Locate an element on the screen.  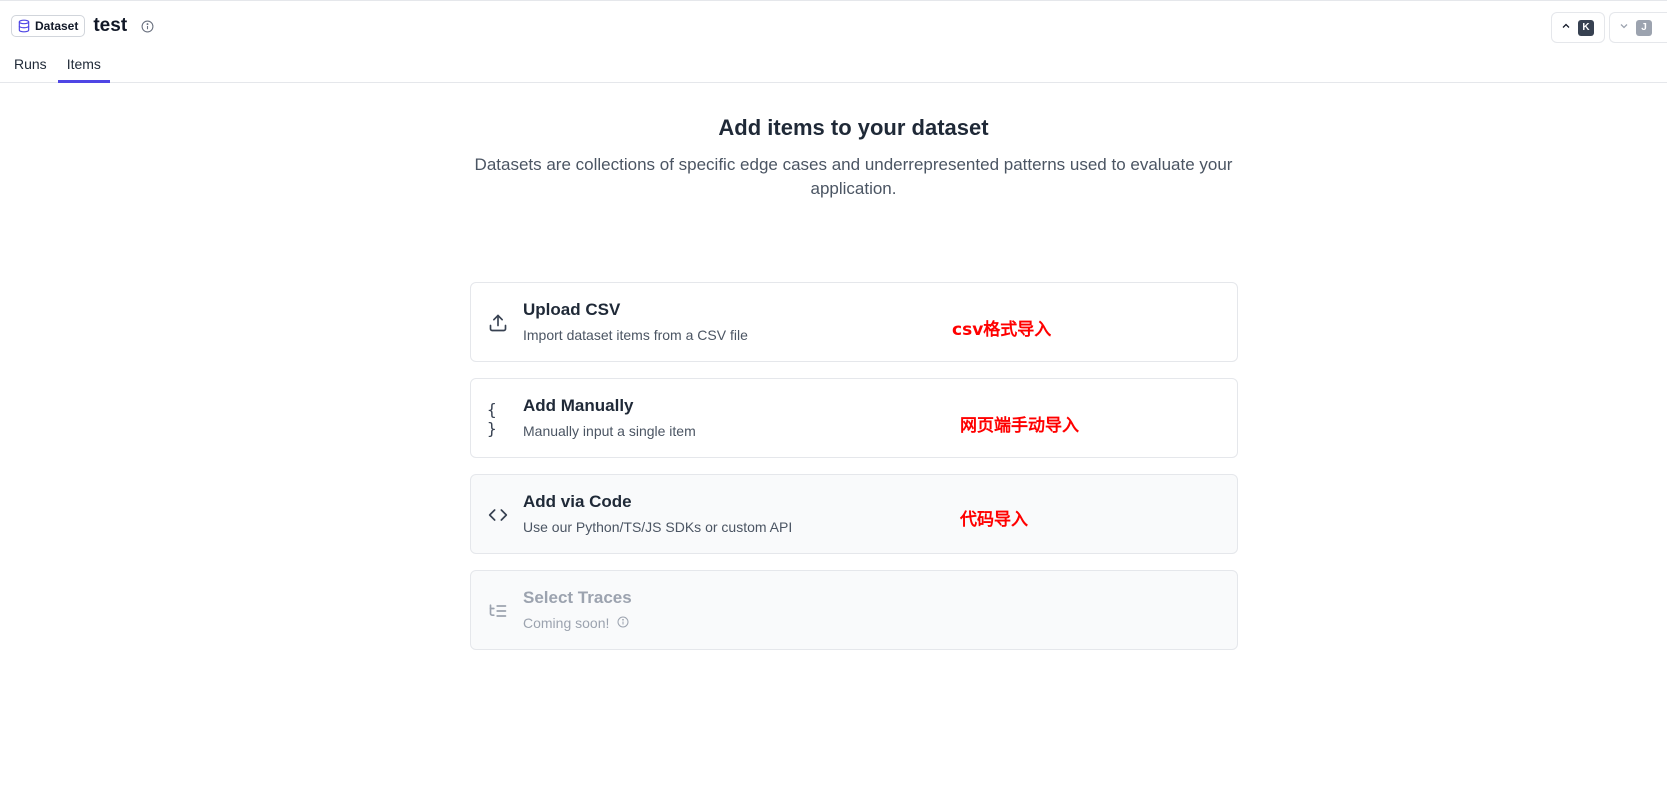
database-icon is located at coordinates (24, 26).